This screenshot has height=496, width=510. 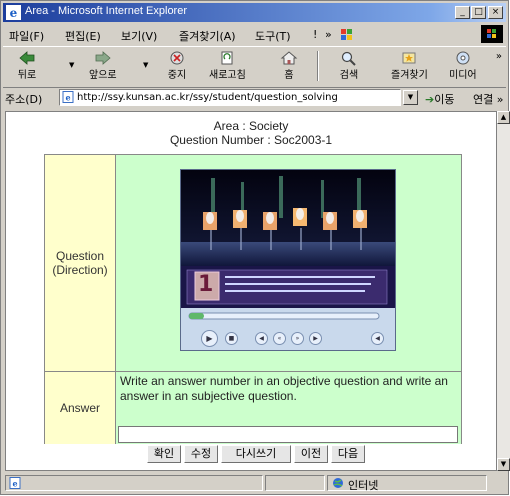 I want to click on menu-tools: 도구(T), so click(x=273, y=36).